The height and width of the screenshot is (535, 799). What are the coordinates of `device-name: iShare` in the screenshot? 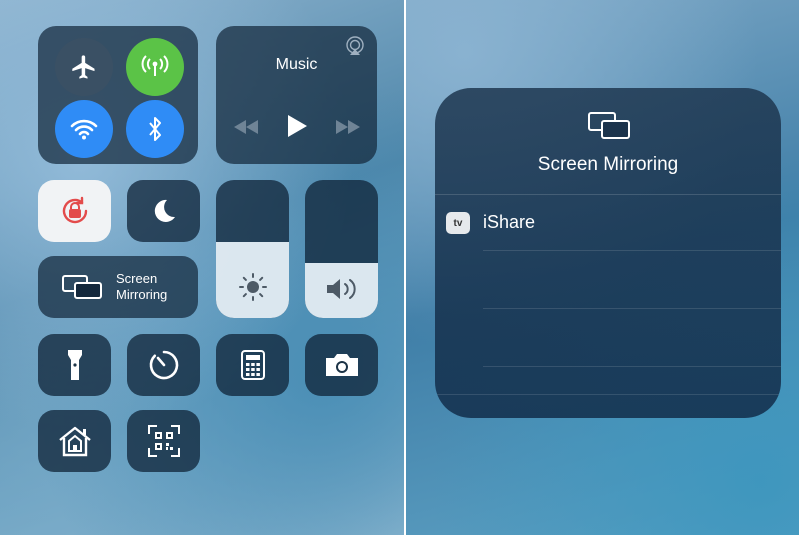 It's located at (509, 222).